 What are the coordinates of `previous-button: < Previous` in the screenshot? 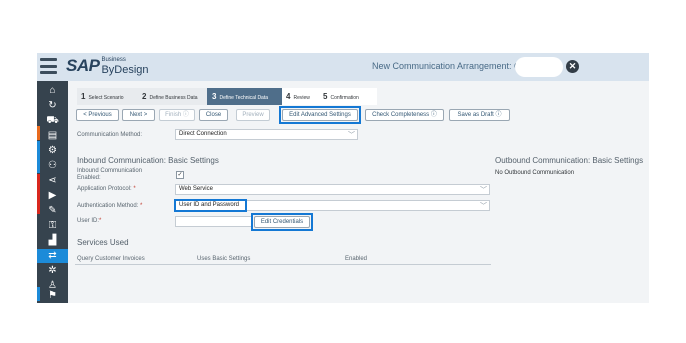 It's located at (97, 115).